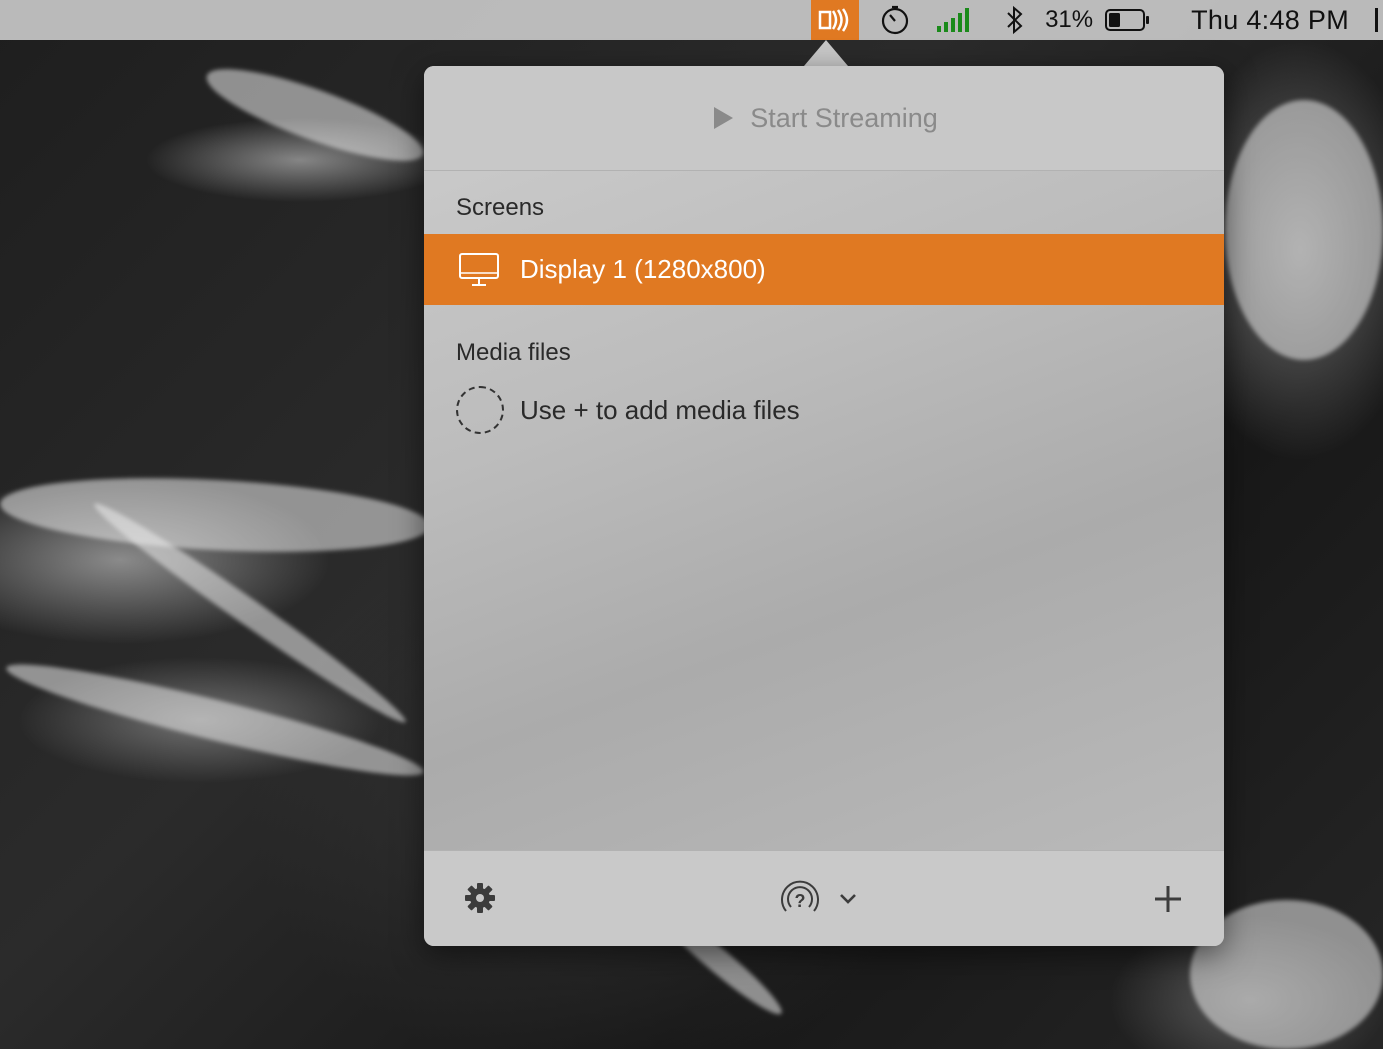 This screenshot has height=1049, width=1383. I want to click on device-picker: ?, so click(818, 899).